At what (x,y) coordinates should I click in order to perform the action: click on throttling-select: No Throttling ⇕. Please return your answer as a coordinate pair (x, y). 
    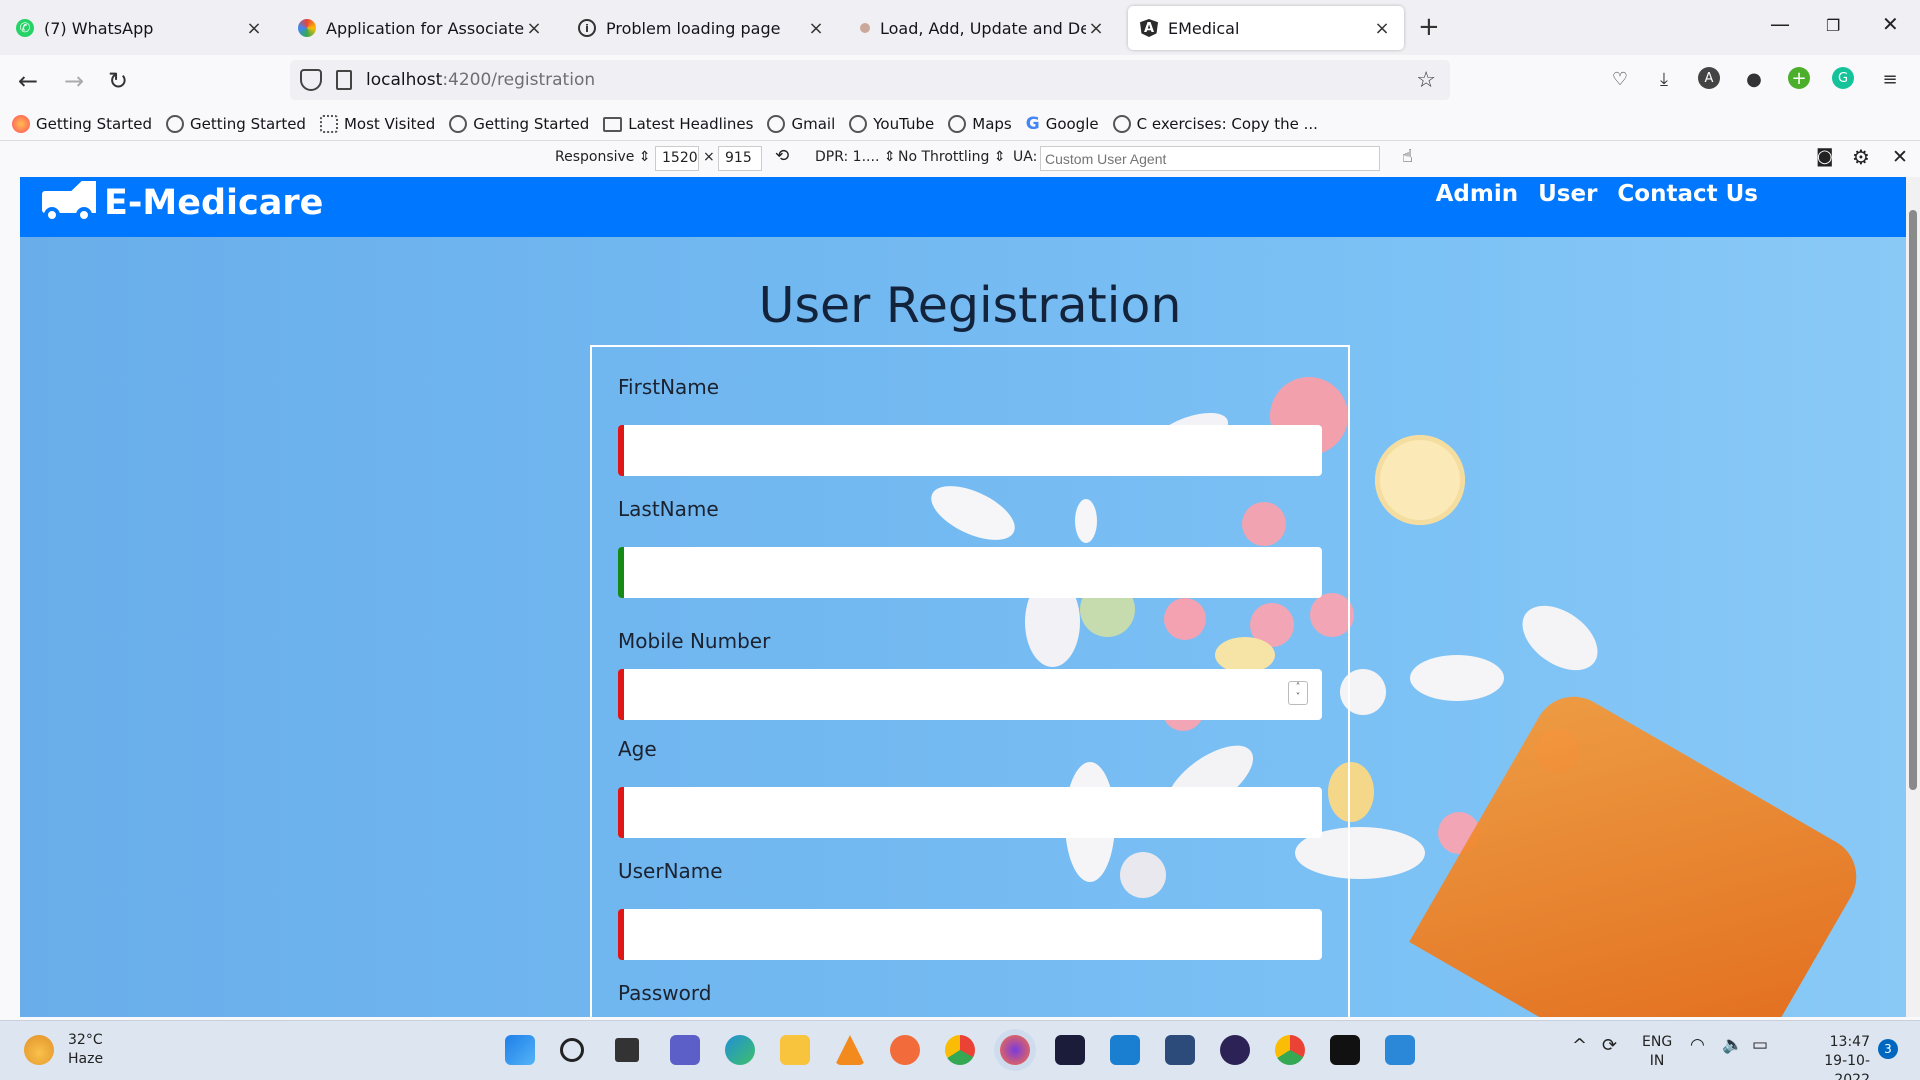
    Looking at the image, I should click on (952, 157).